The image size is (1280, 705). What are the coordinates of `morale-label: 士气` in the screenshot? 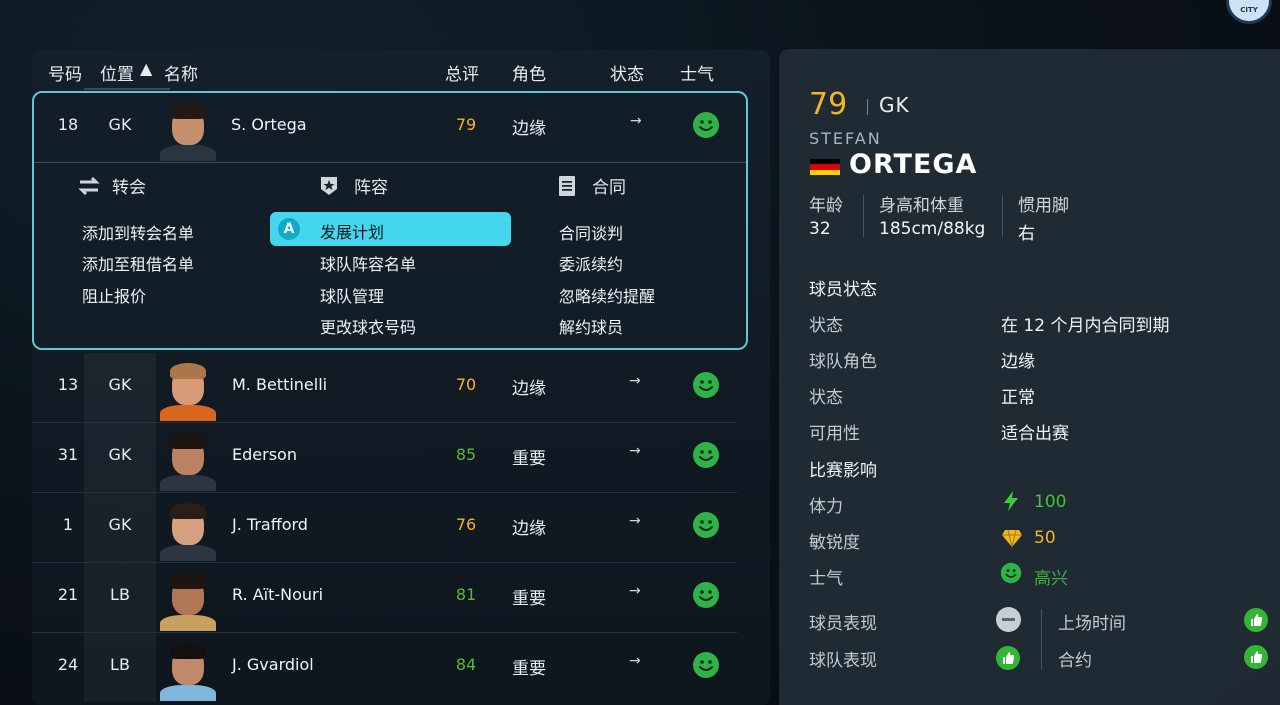 It's located at (826, 579).